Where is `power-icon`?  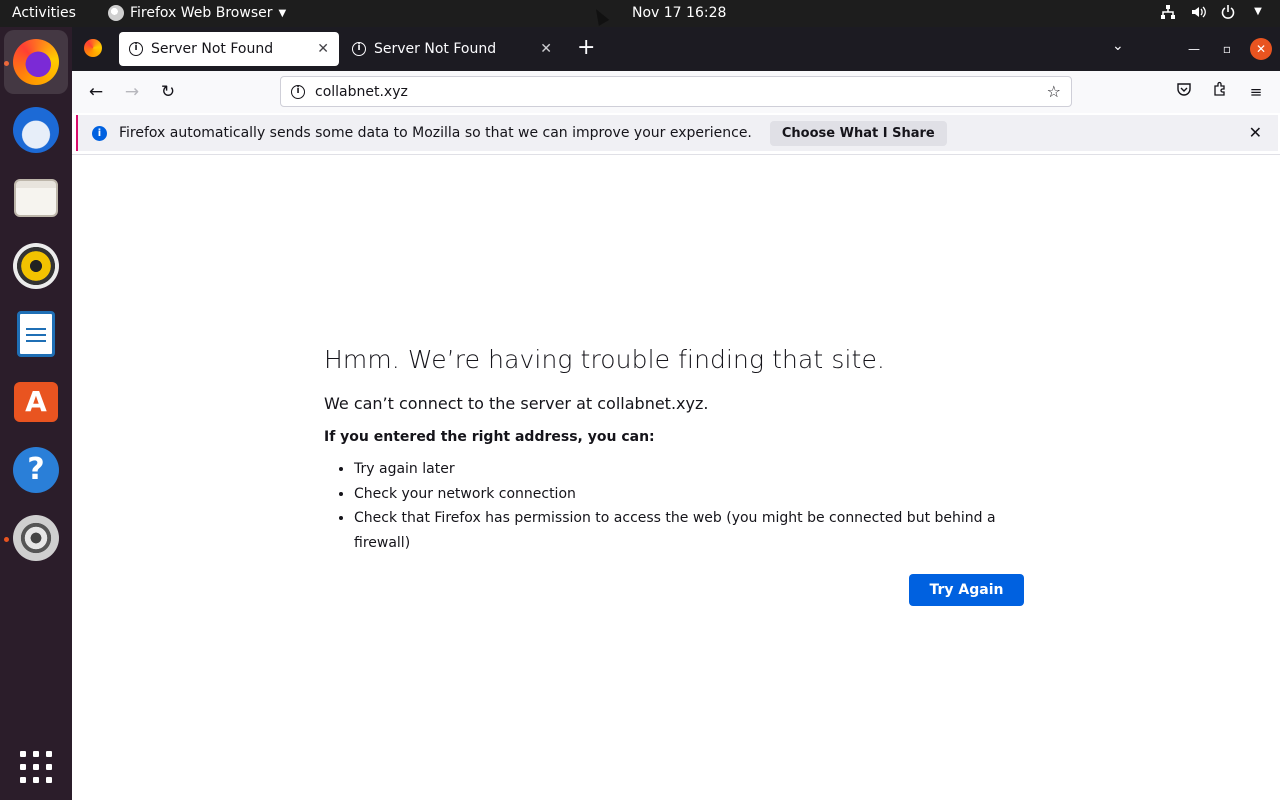
power-icon is located at coordinates (1228, 12).